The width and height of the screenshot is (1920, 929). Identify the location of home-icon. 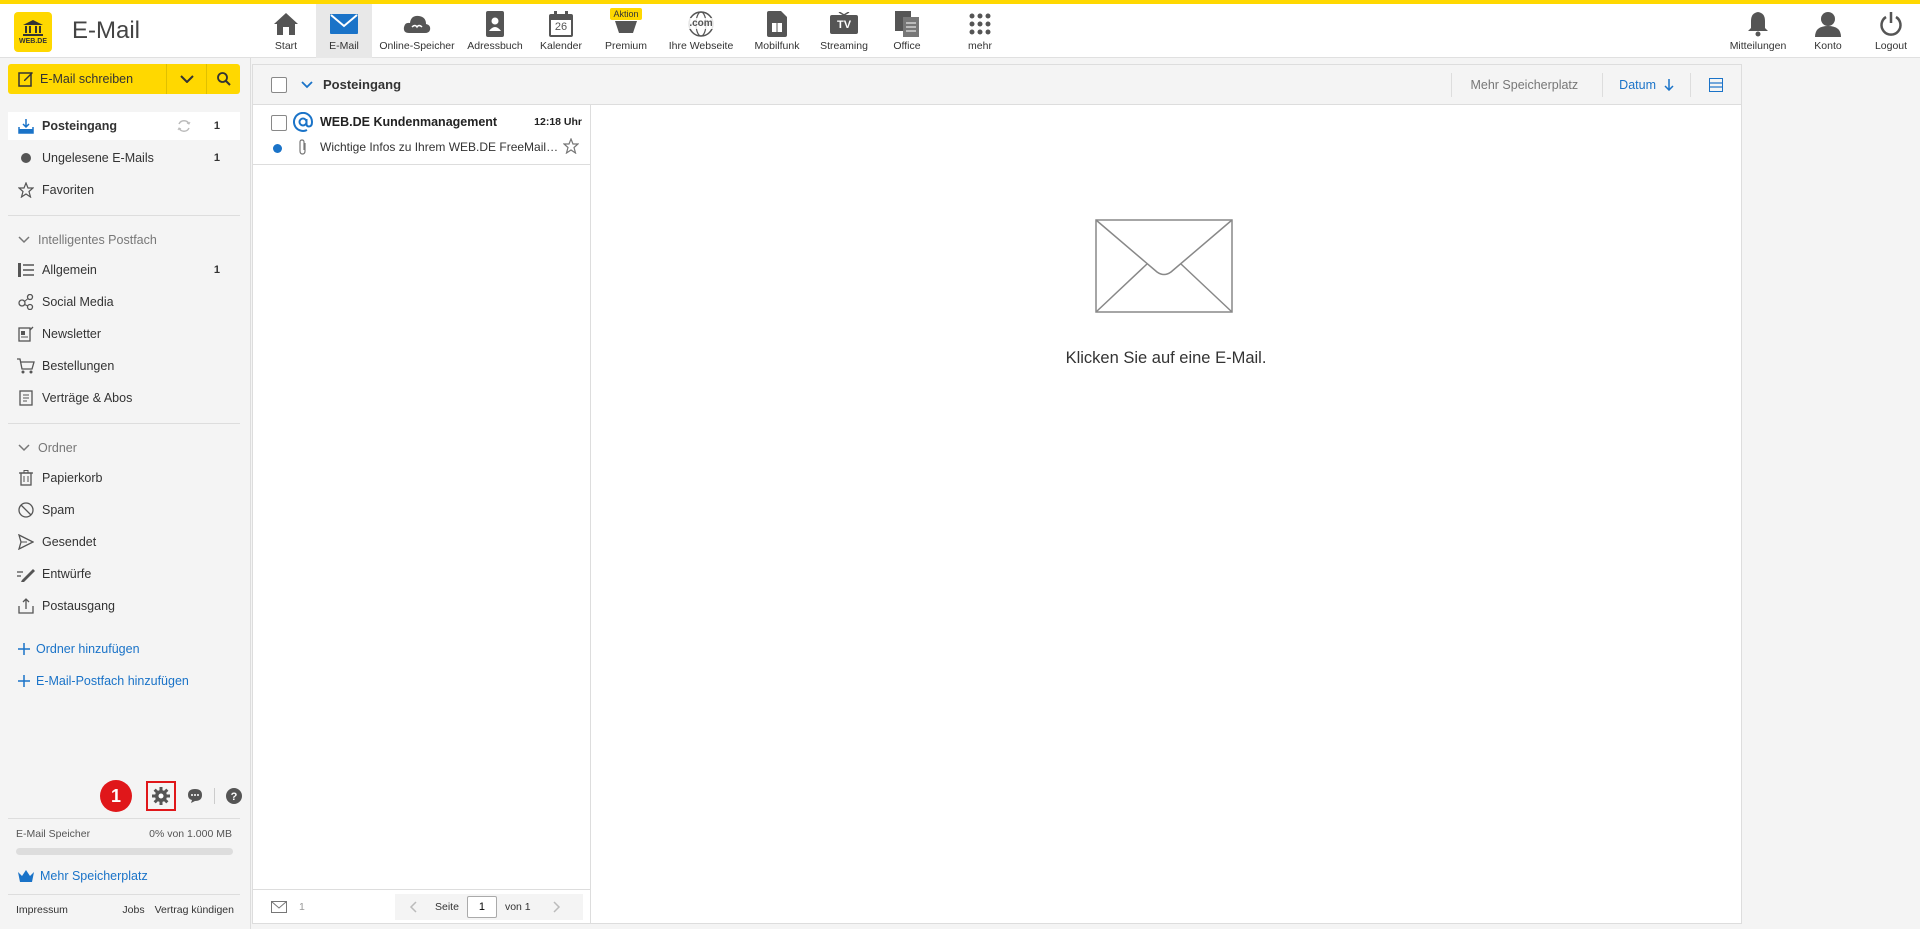
(286, 24).